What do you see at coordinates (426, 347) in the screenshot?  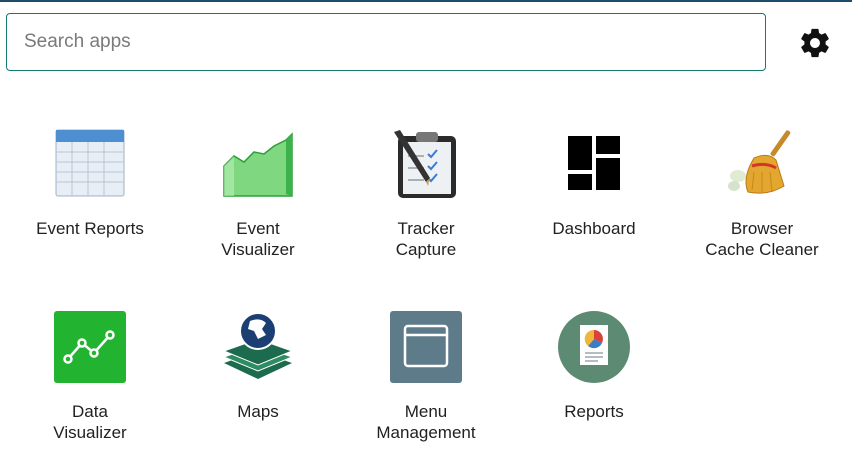 I see `menu-management-icon` at bounding box center [426, 347].